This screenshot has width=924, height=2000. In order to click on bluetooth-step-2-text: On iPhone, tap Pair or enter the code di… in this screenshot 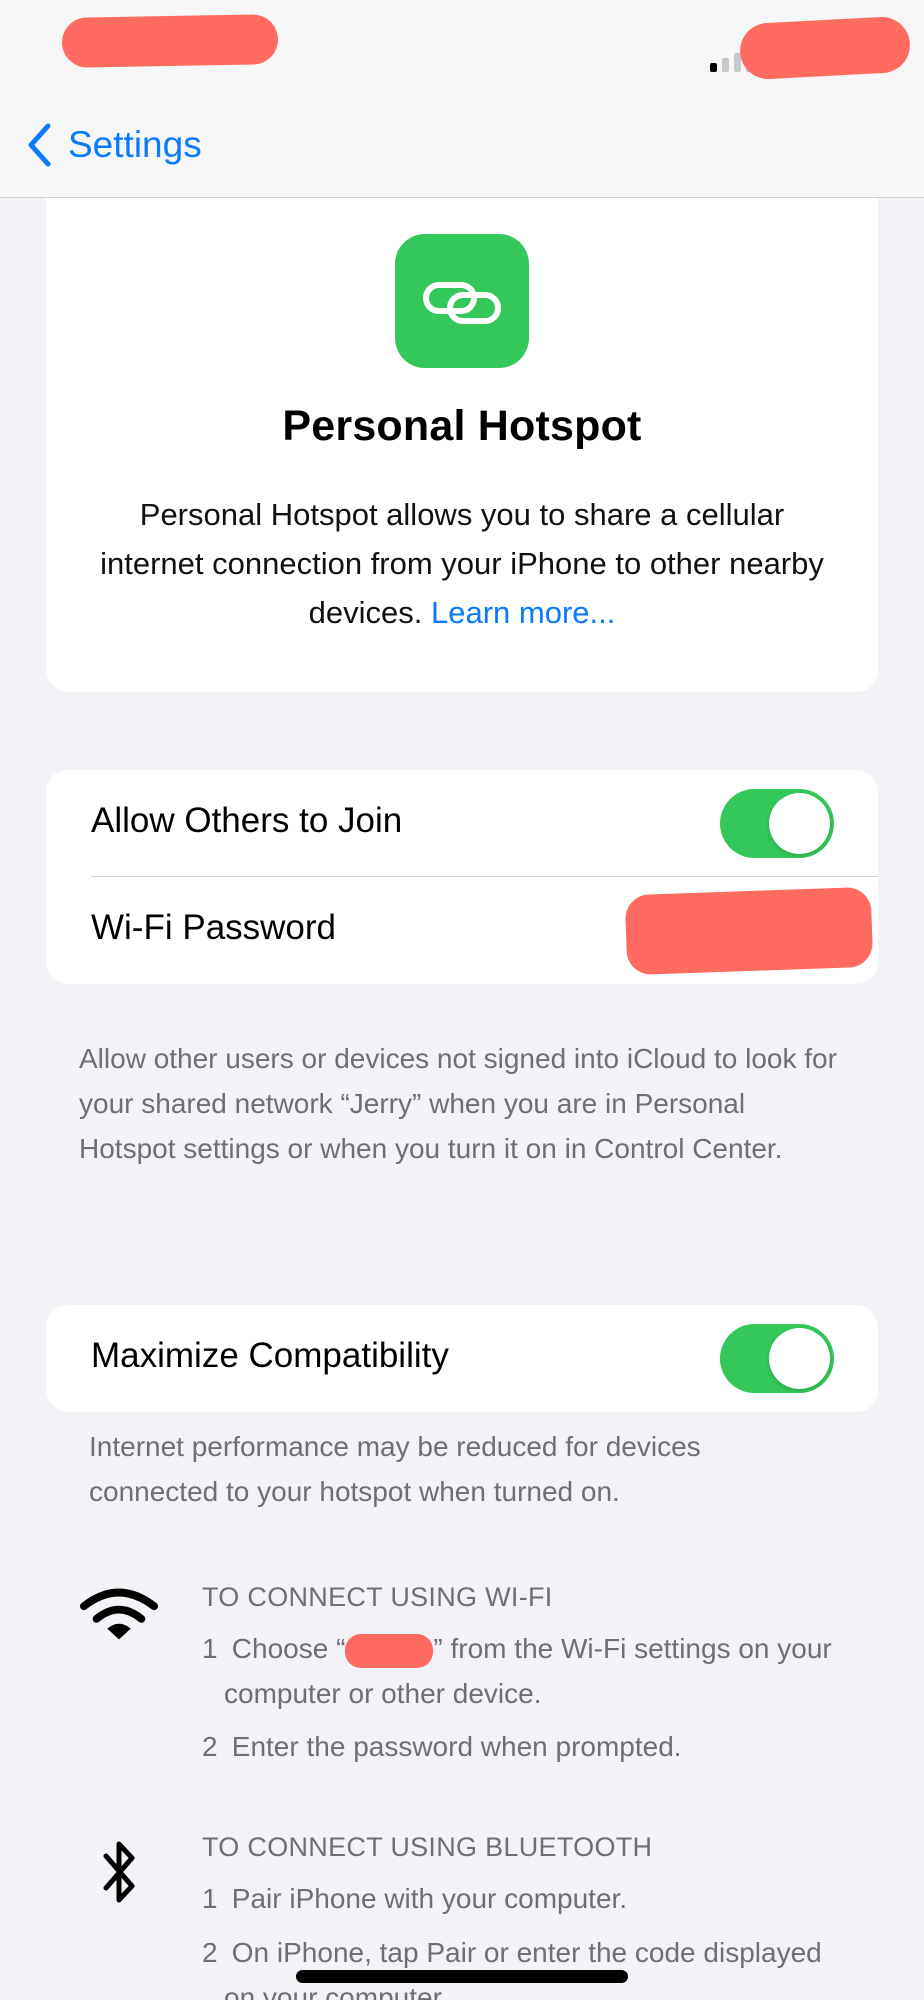, I will do `click(526, 1952)`.